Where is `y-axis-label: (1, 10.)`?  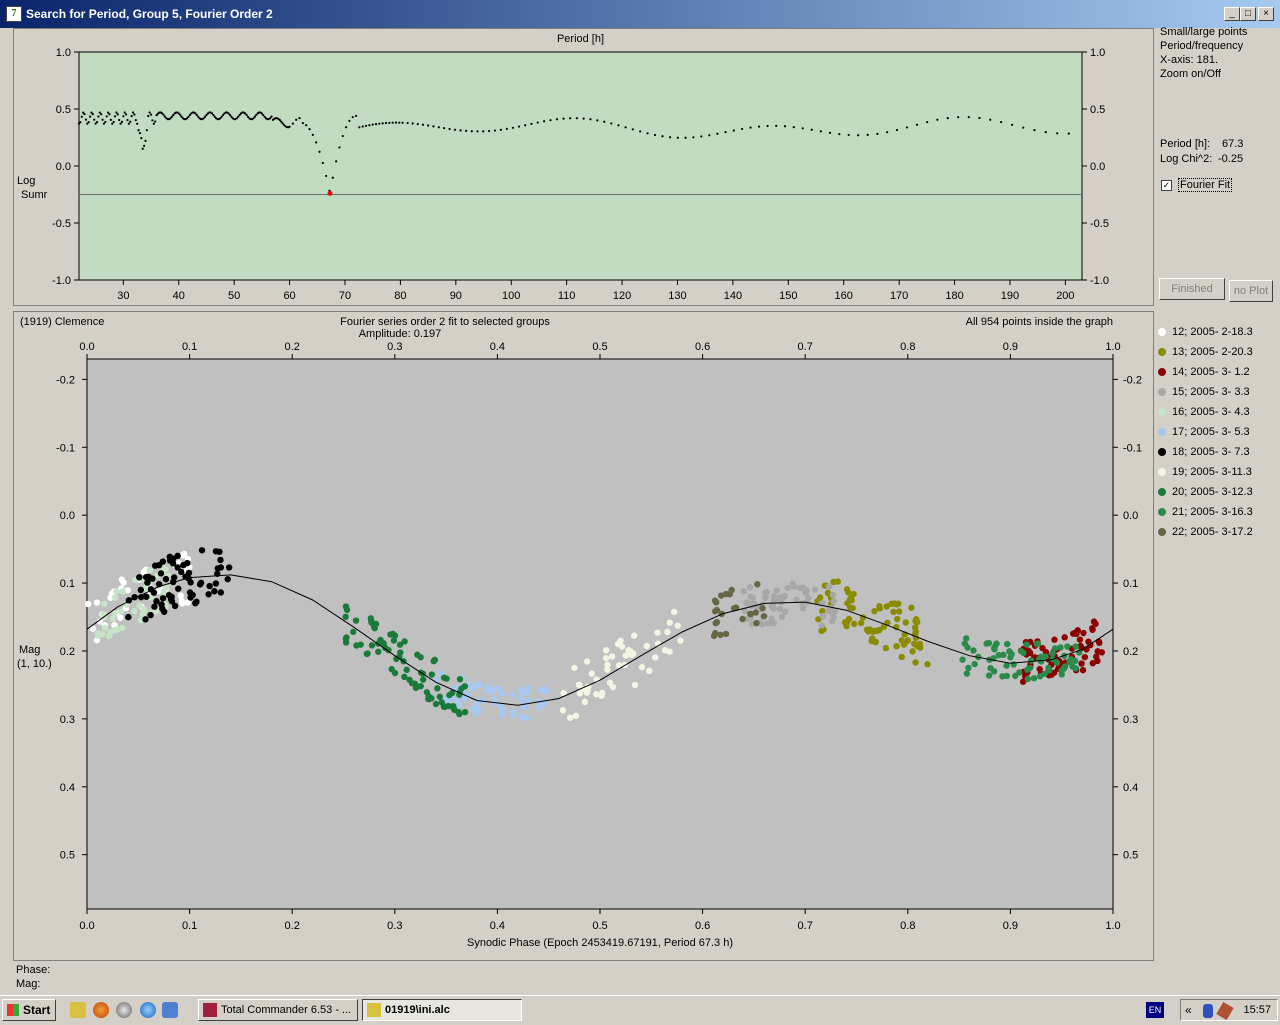 y-axis-label: (1, 10.) is located at coordinates (34, 664).